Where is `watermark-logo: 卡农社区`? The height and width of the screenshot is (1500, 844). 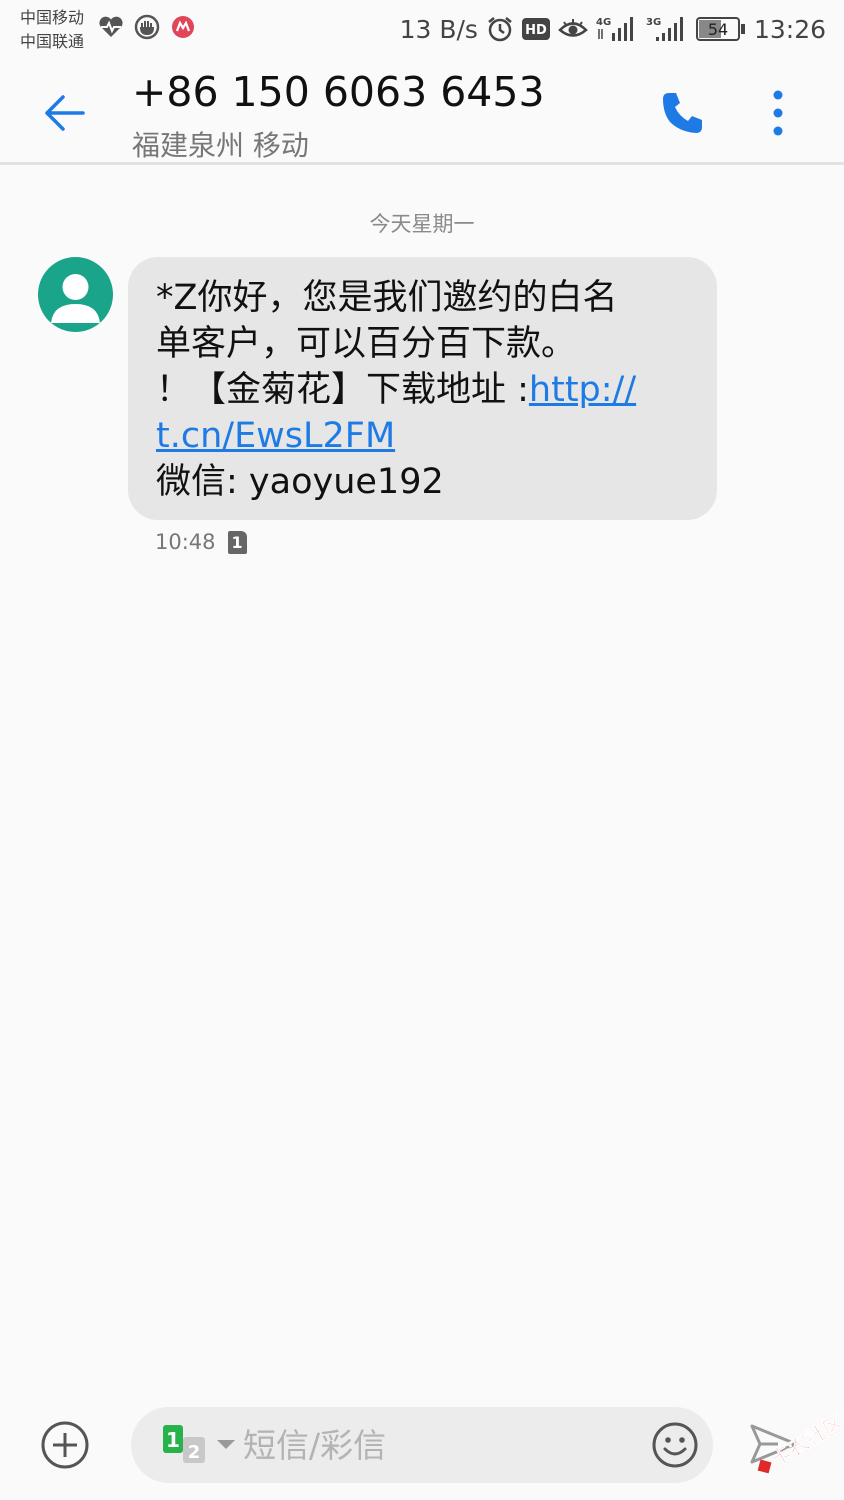 watermark-logo: 卡农社区 is located at coordinates (794, 1446).